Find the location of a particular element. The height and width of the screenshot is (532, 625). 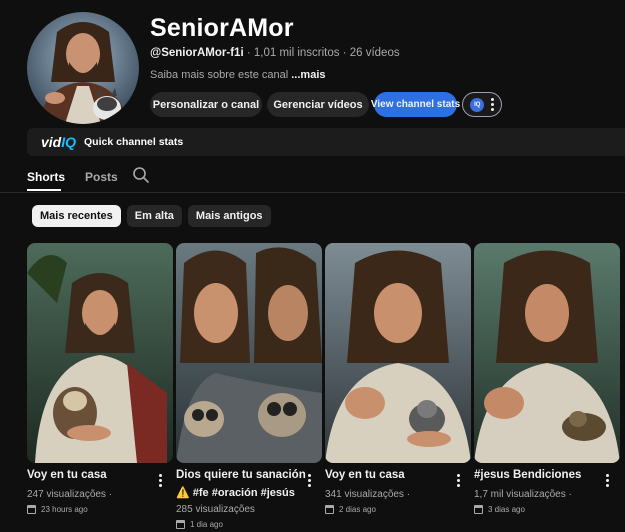

short-date: 2 dias ago is located at coordinates (350, 509).